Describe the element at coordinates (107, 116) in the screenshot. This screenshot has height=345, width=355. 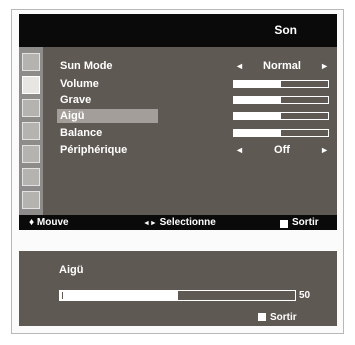
I see `menu-row-aigu: Aigü` at that location.